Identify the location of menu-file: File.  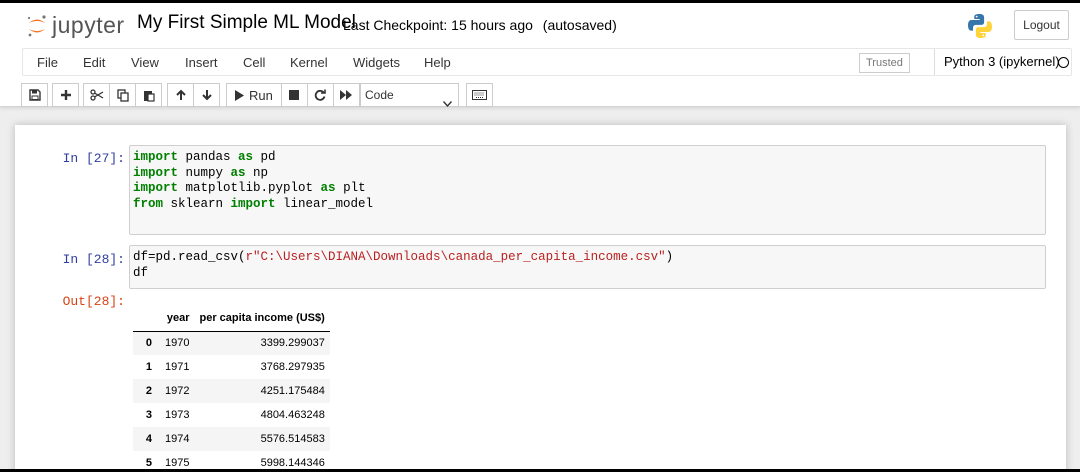
(47, 62).